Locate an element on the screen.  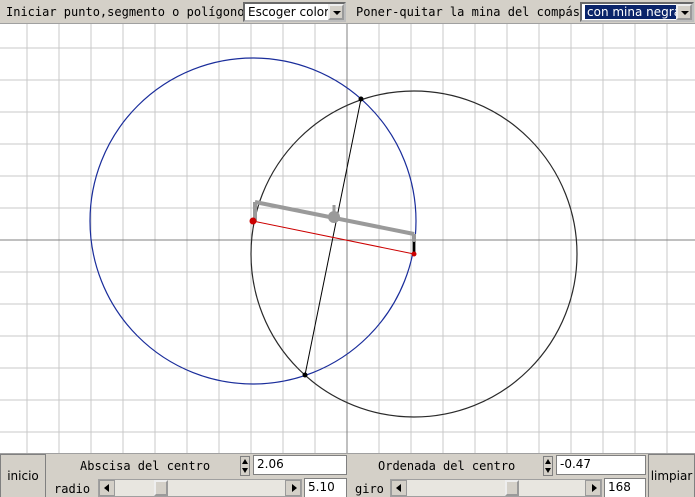
compass-lead-select: con mina negra is located at coordinates (637, 12).